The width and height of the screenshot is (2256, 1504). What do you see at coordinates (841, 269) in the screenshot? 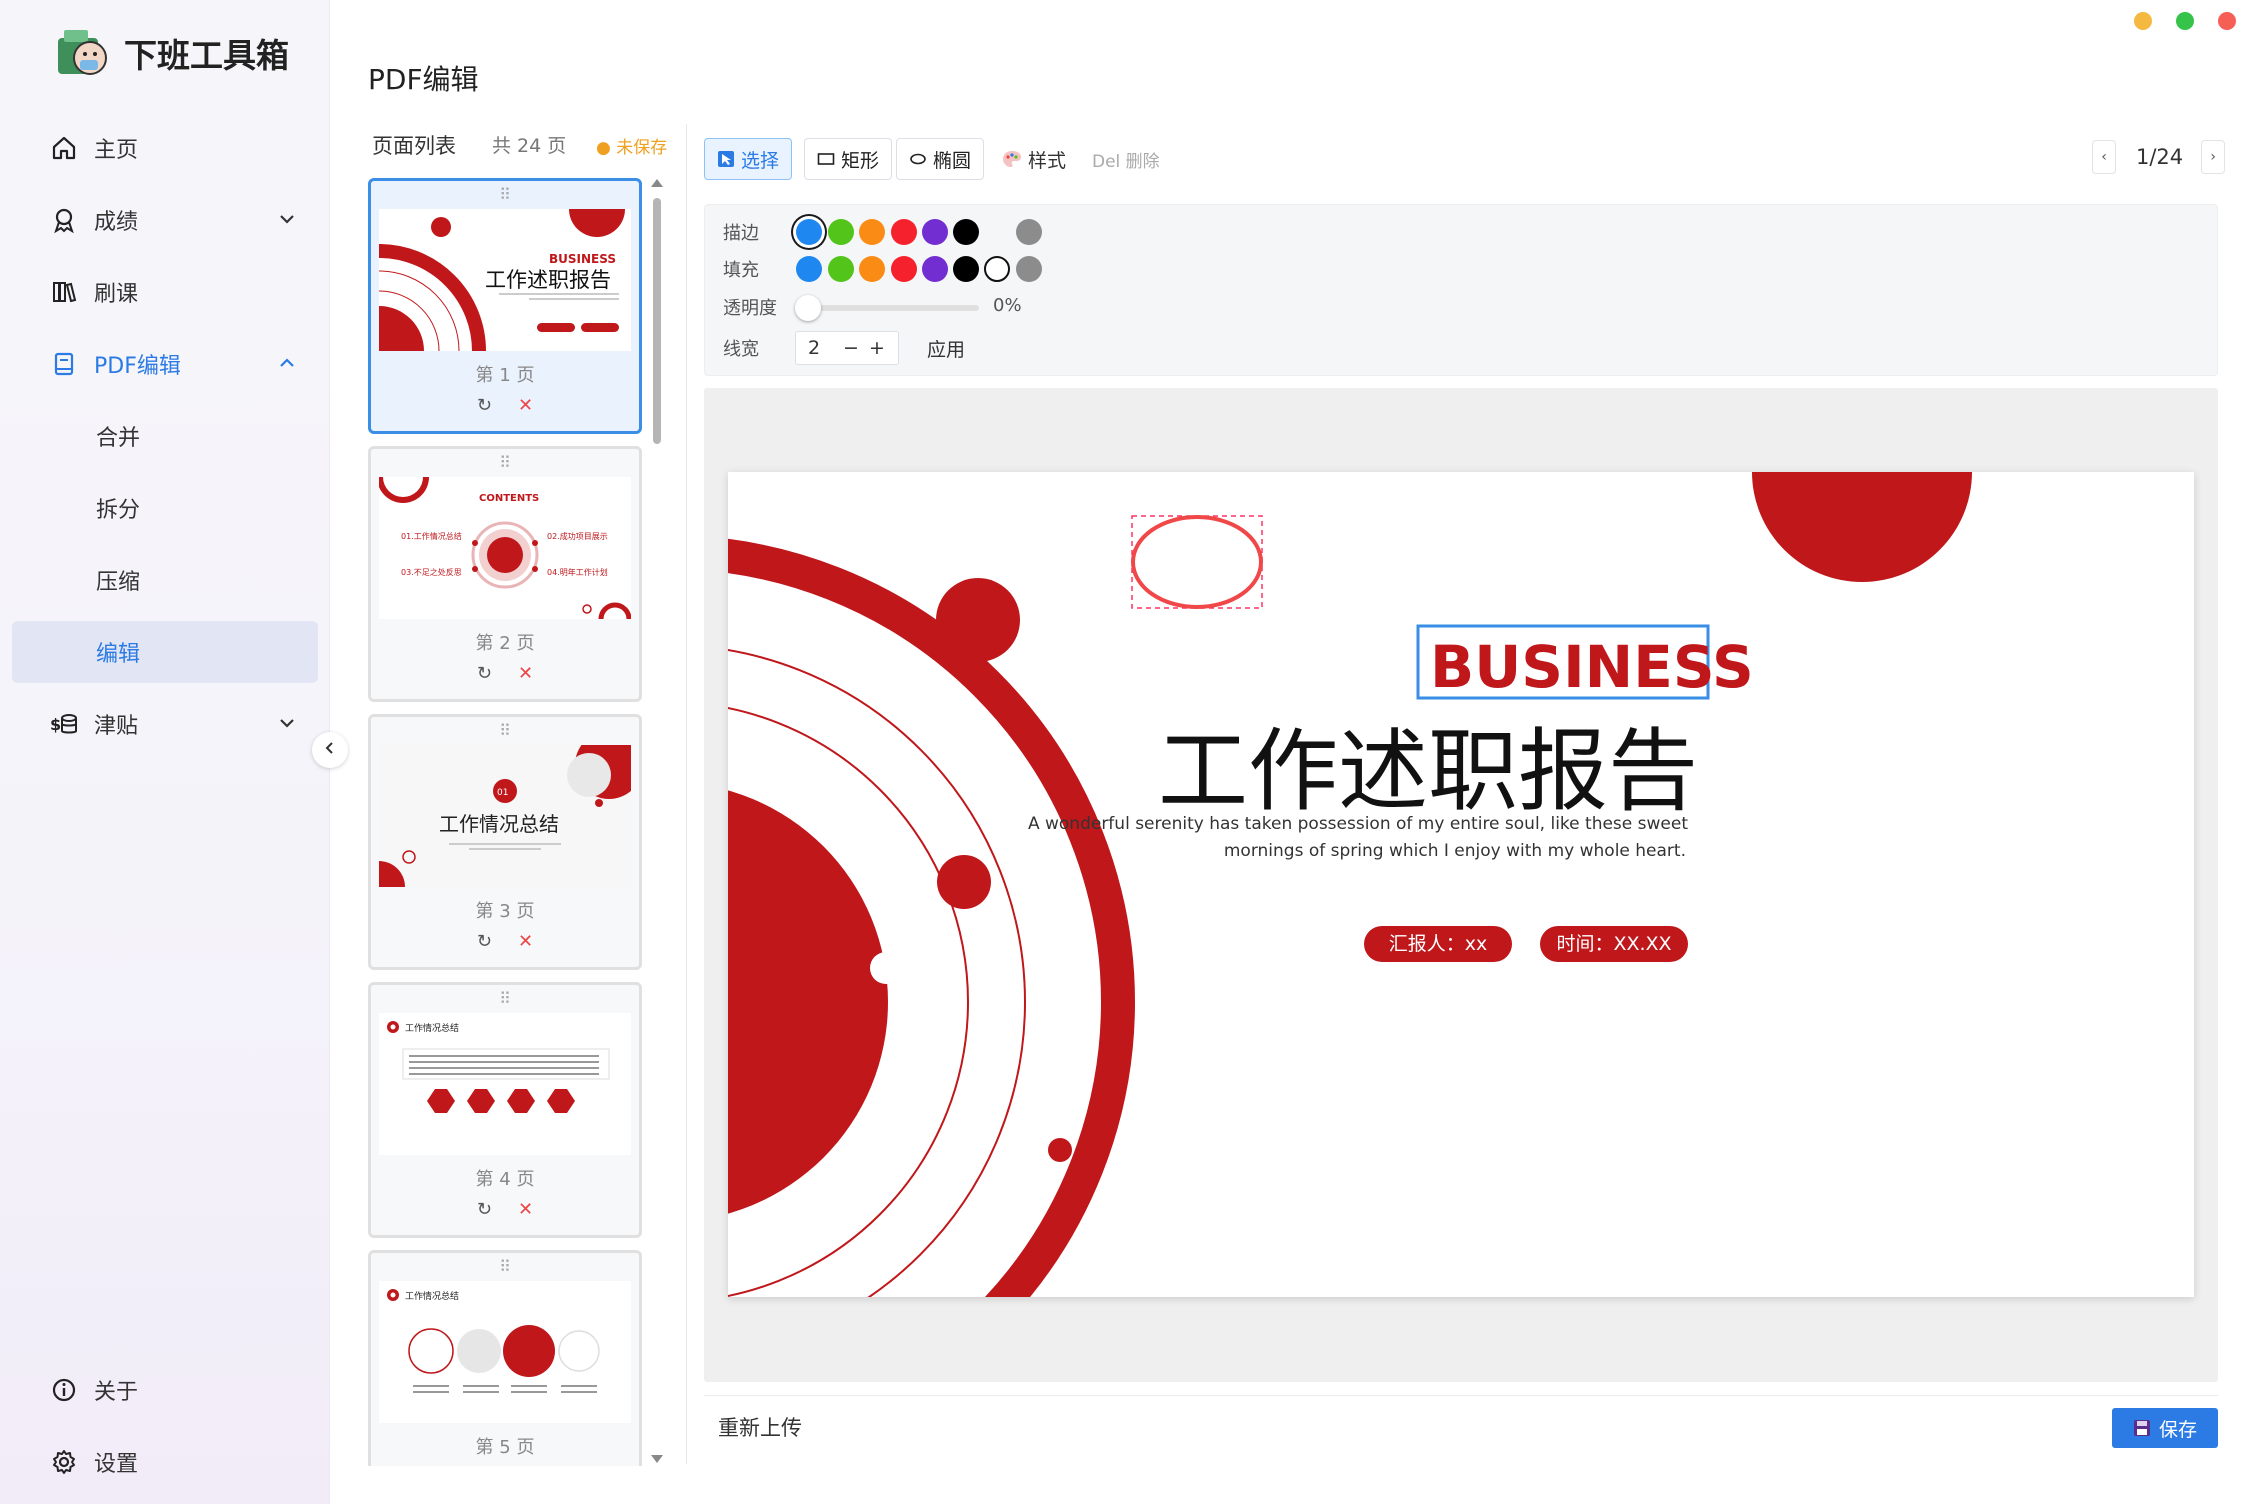
I see `fill-swatch-green` at bounding box center [841, 269].